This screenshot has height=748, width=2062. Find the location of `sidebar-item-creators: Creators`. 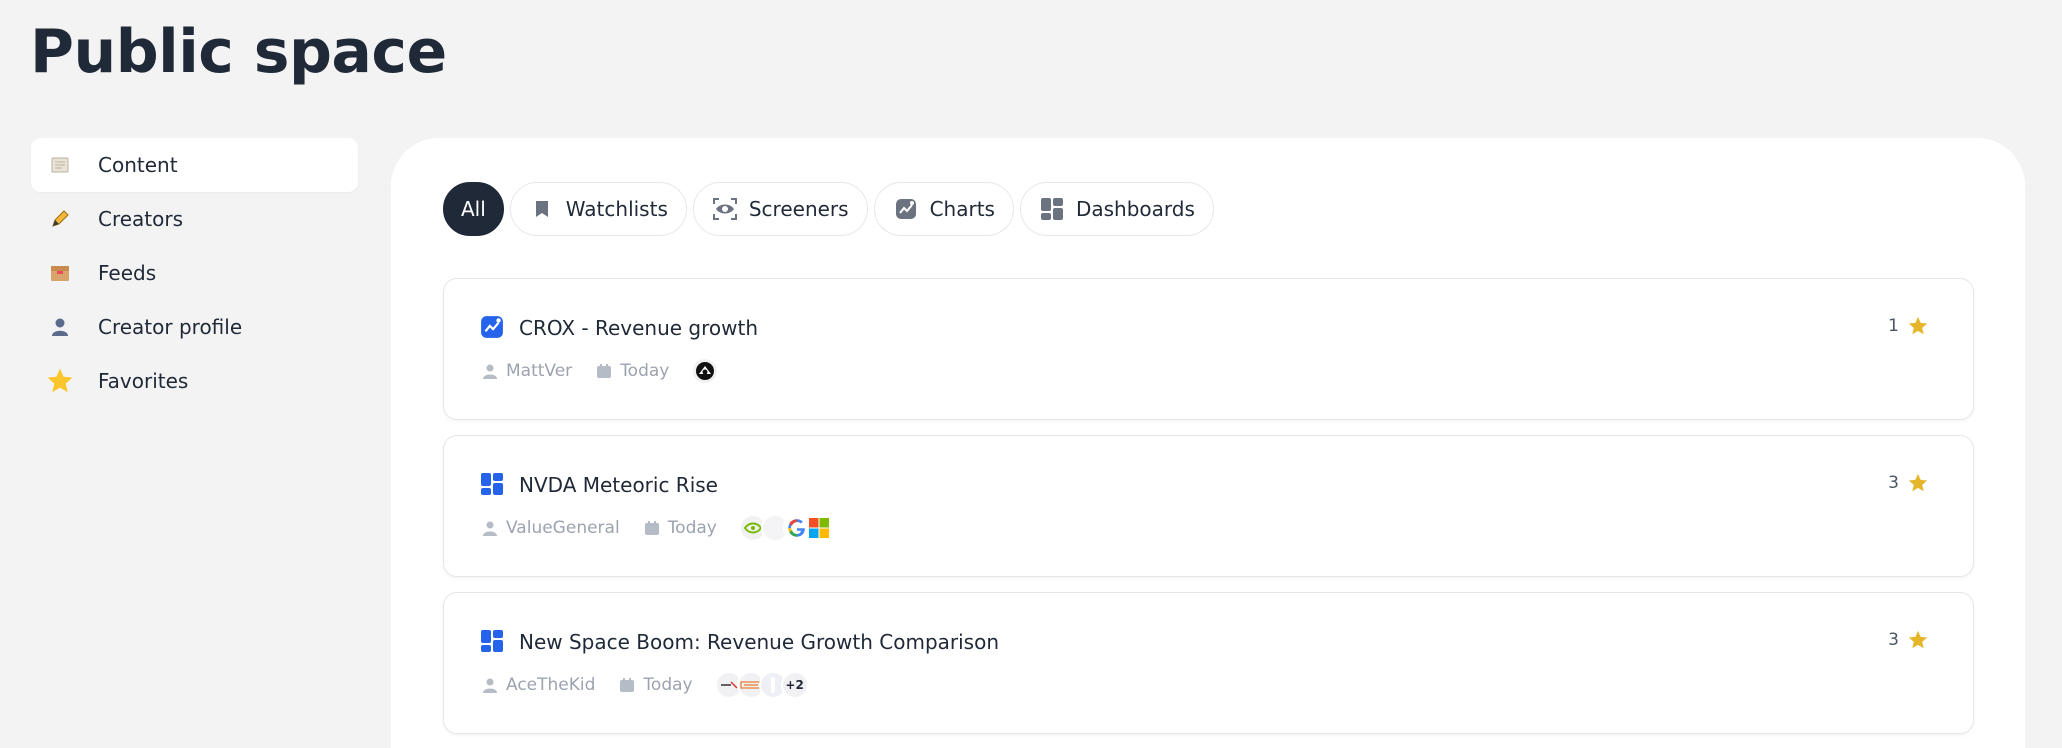

sidebar-item-creators: Creators is located at coordinates (194, 219).